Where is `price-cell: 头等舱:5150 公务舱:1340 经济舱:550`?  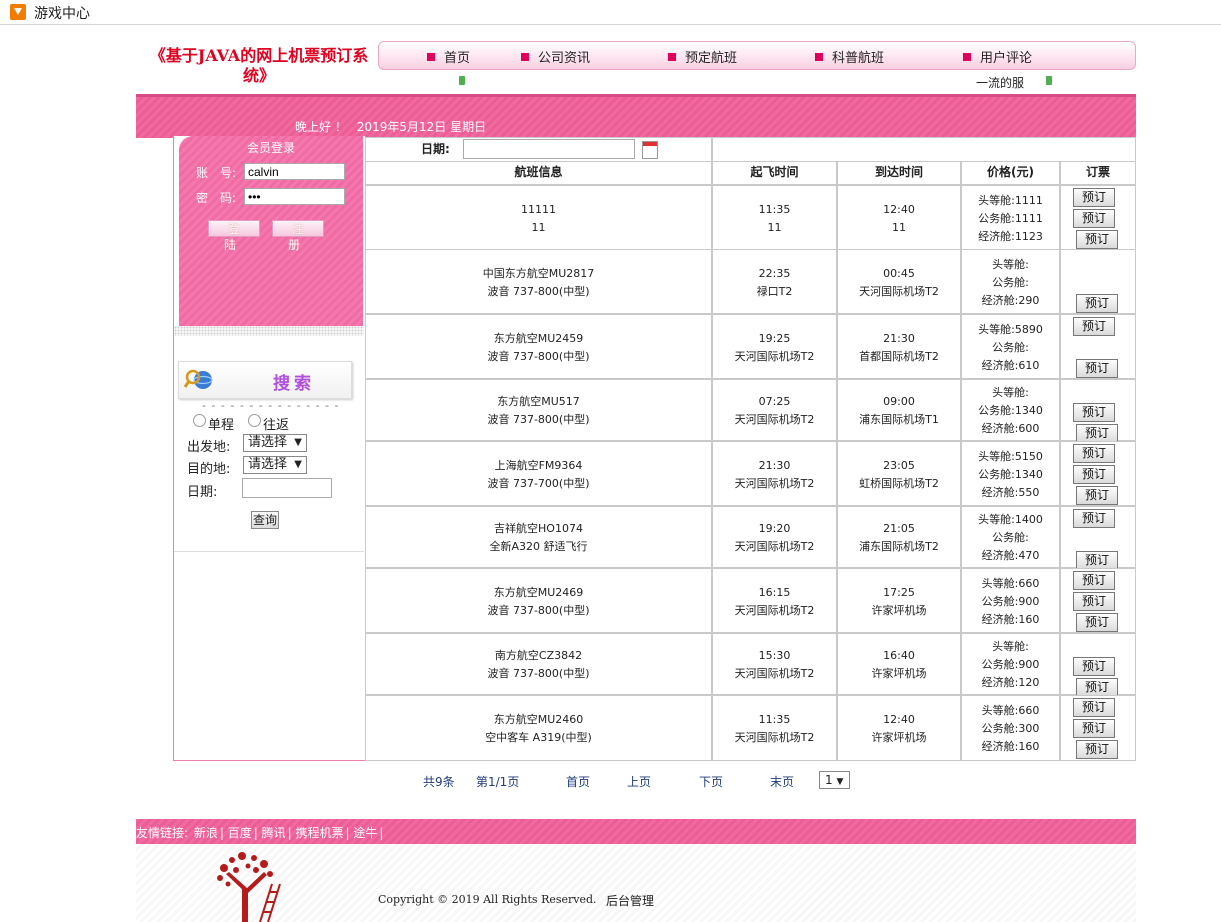 price-cell: 头等舱:5150 公务舱:1340 经济舱:550 is located at coordinates (1010, 473).